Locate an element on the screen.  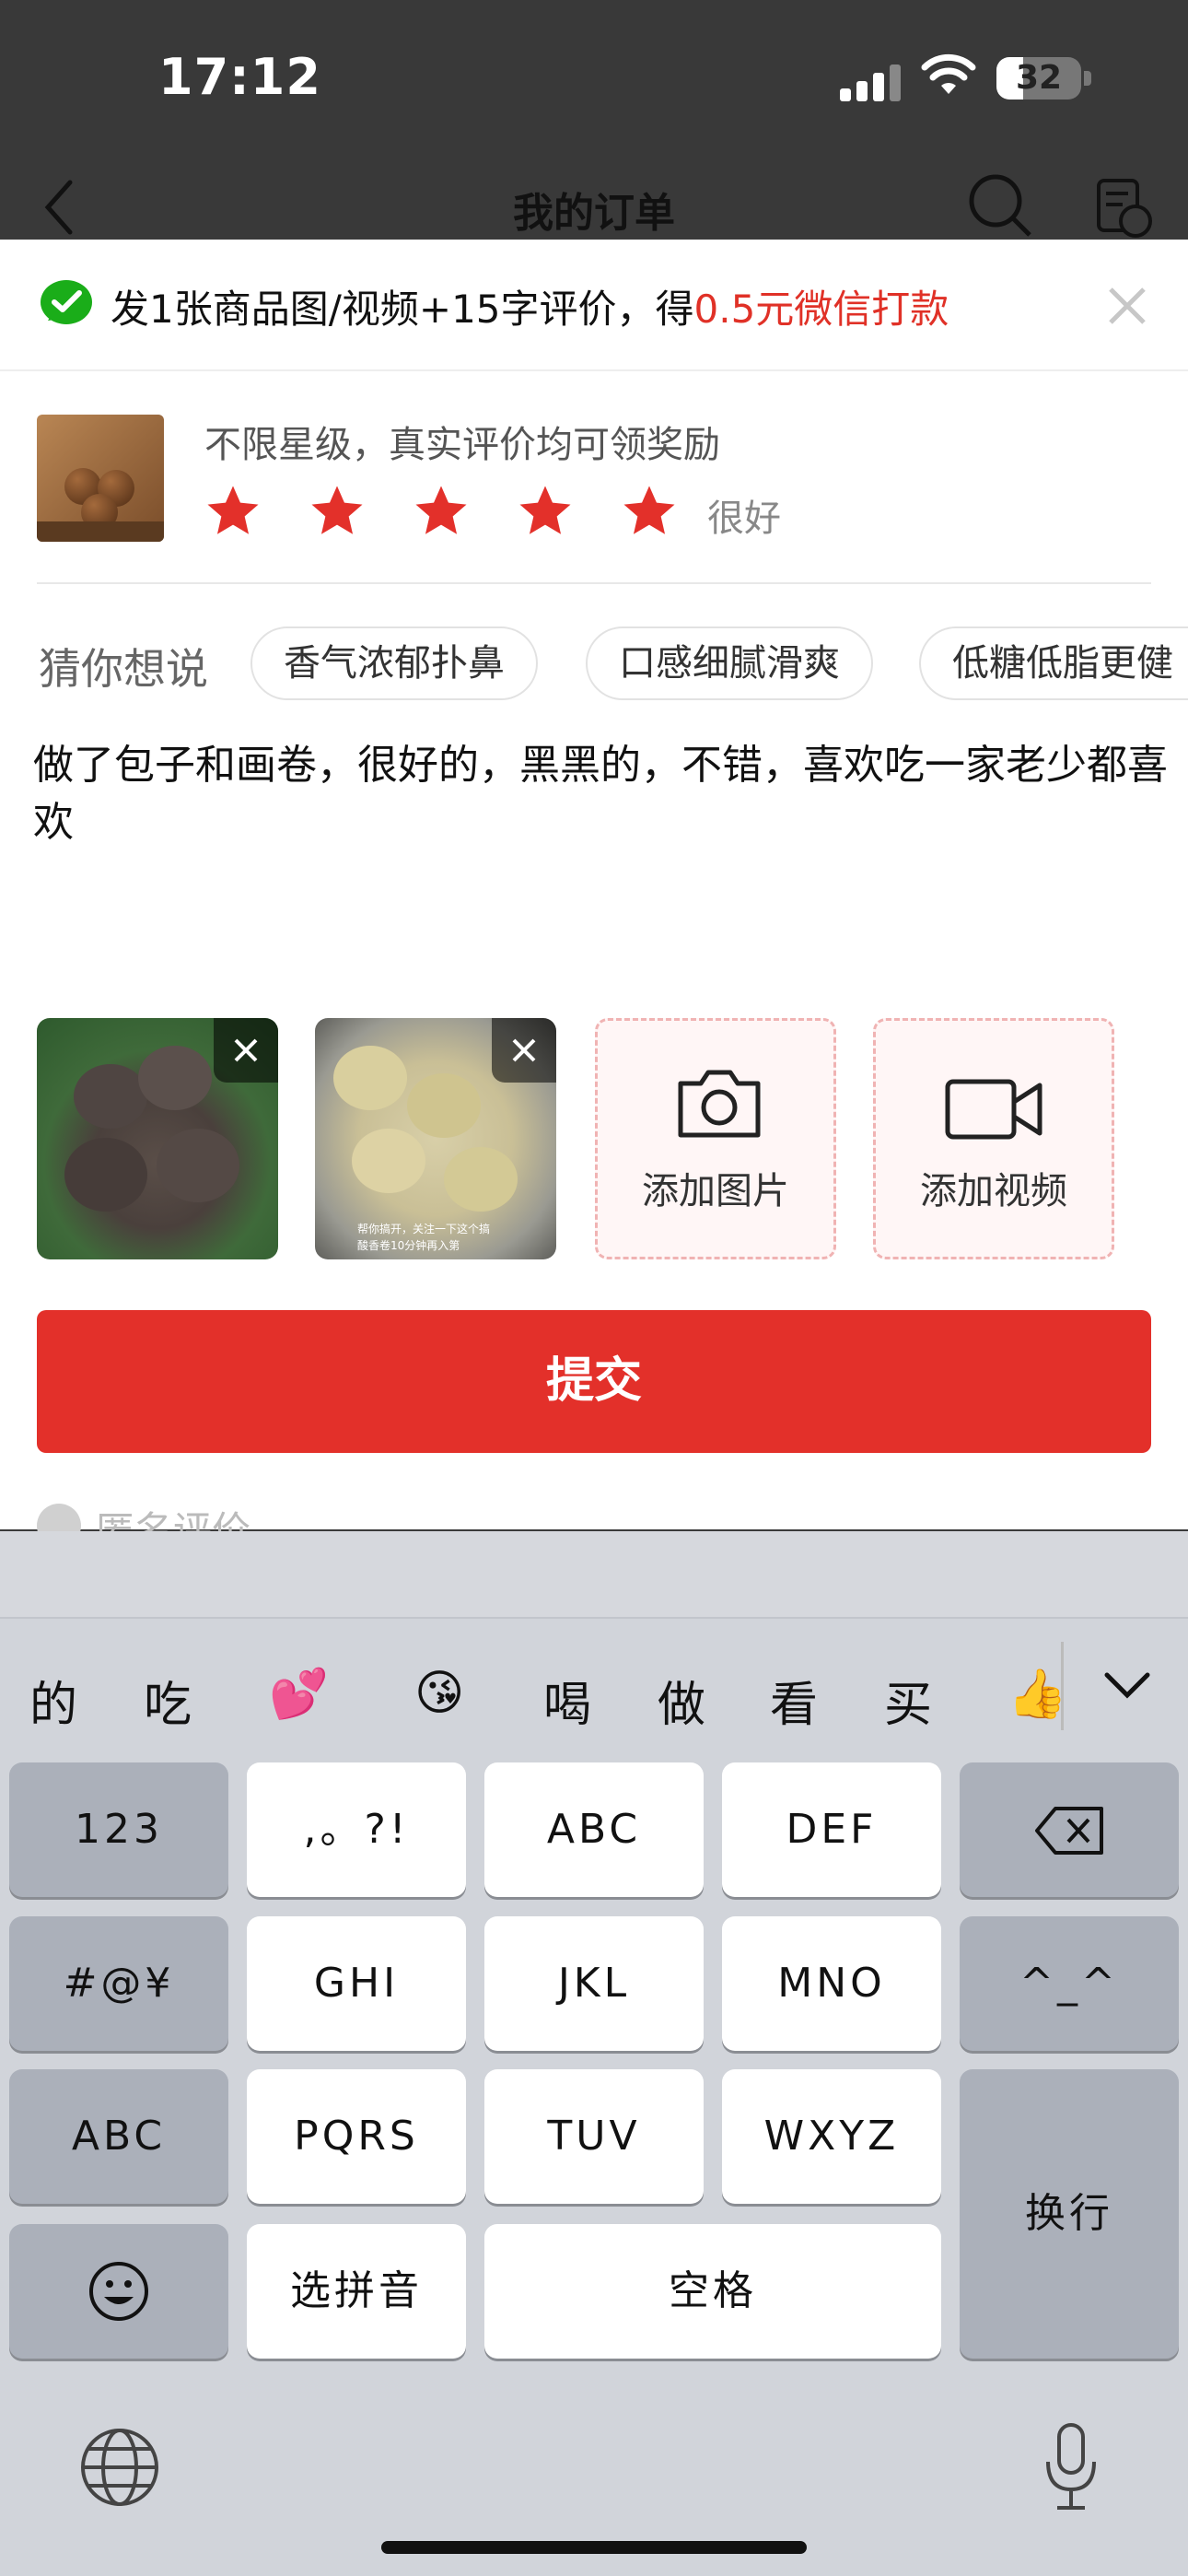
candidate-word: 喝 is located at coordinates (567, 1700).